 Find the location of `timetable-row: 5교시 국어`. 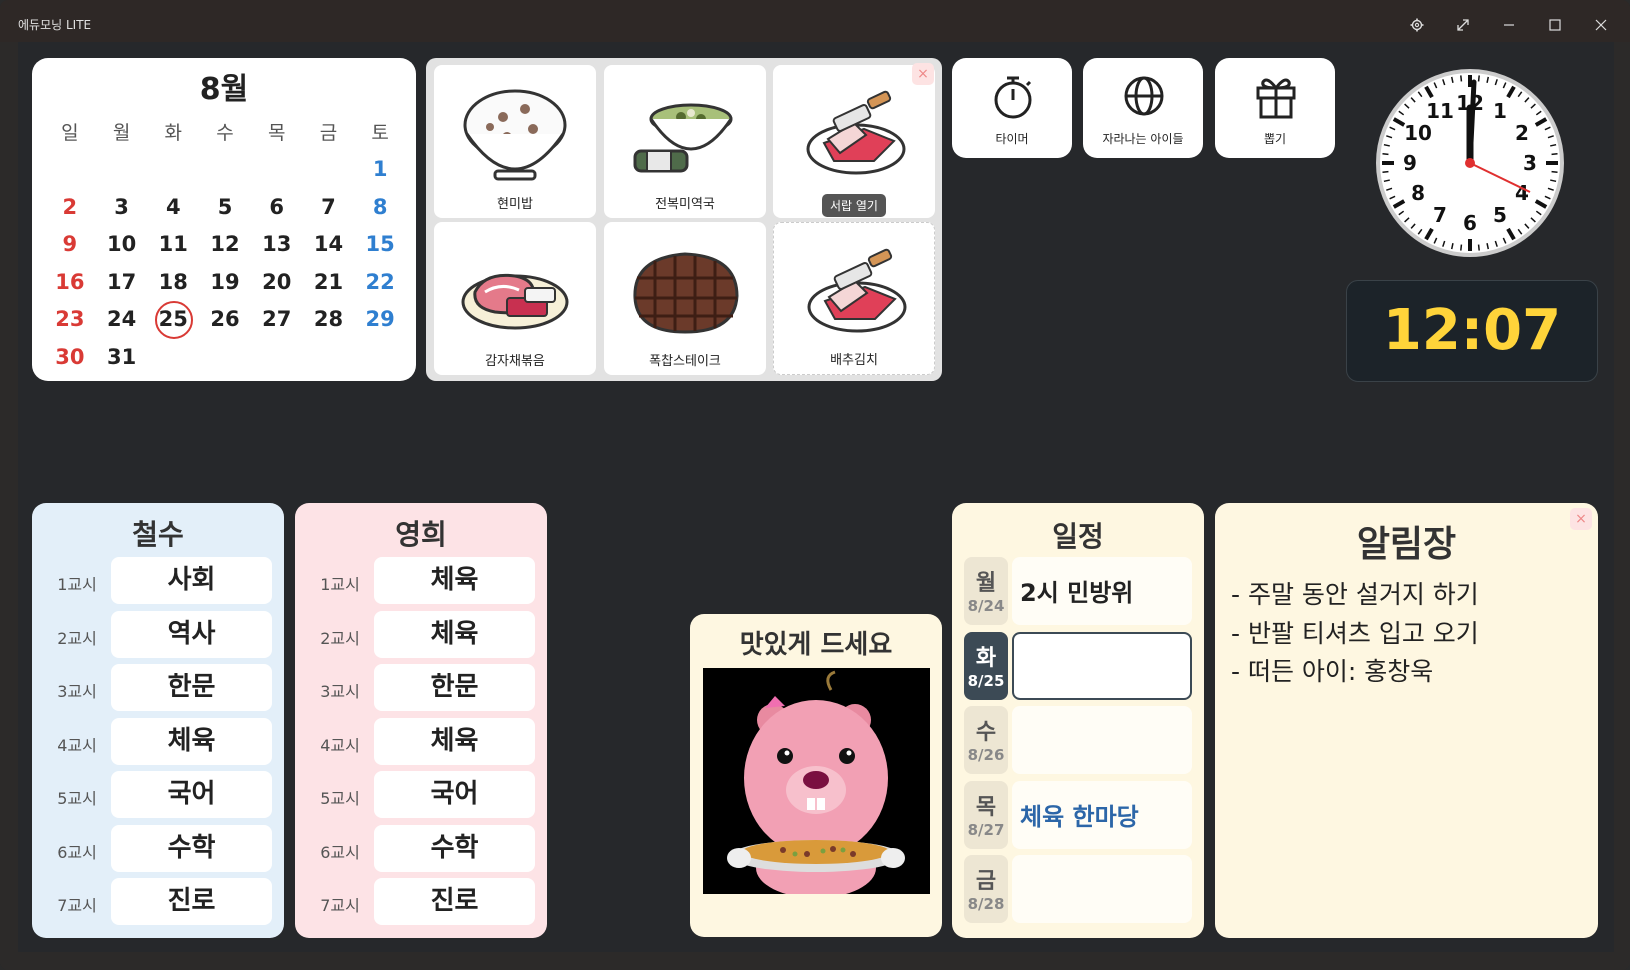

timetable-row: 5교시 국어 is located at coordinates (158, 795).